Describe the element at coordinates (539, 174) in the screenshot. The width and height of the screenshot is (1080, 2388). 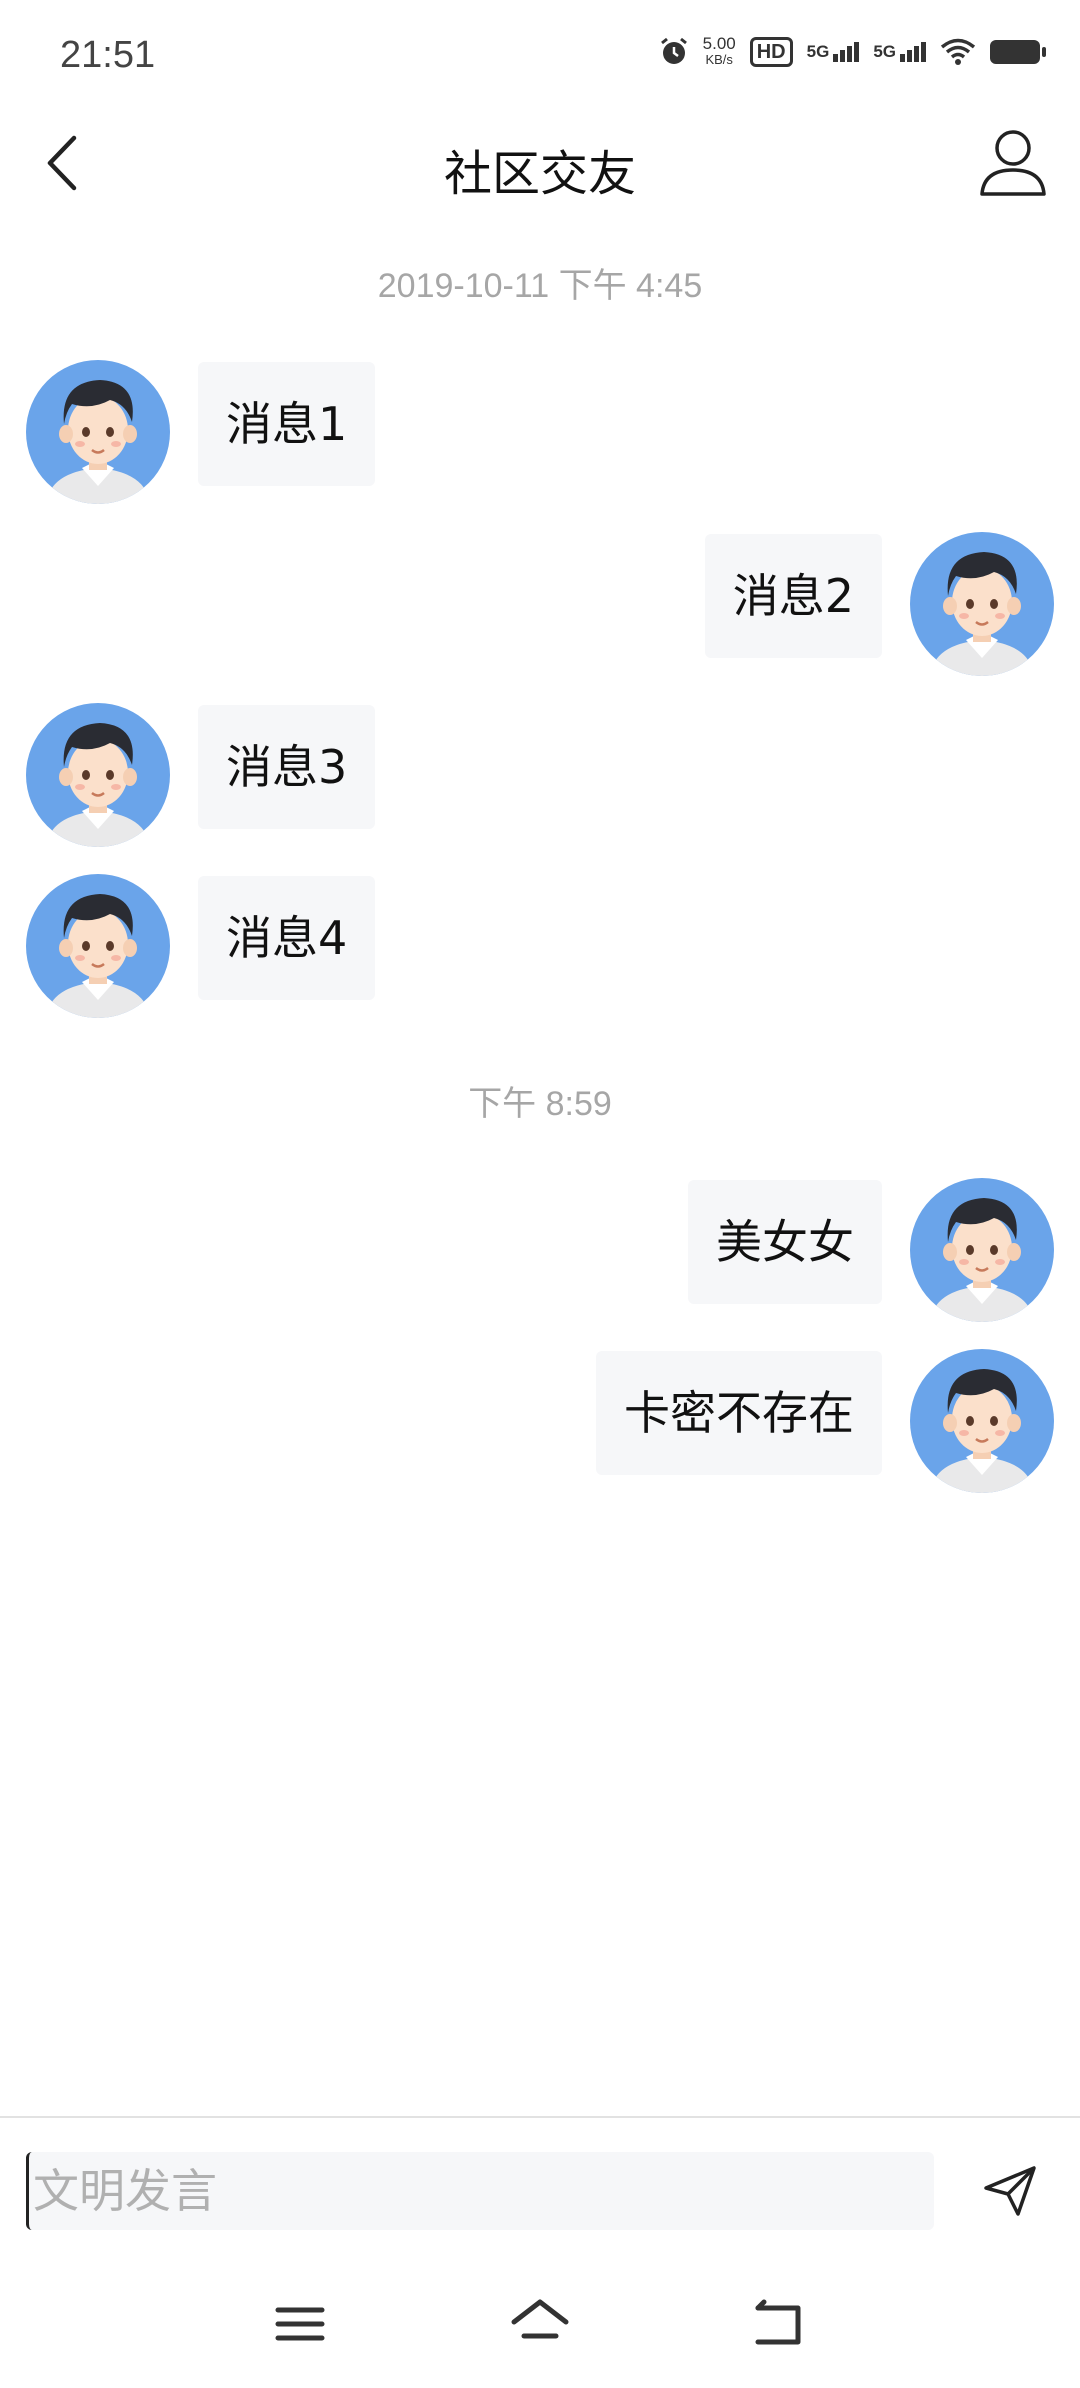
I see `page-title: 社区交友` at that location.